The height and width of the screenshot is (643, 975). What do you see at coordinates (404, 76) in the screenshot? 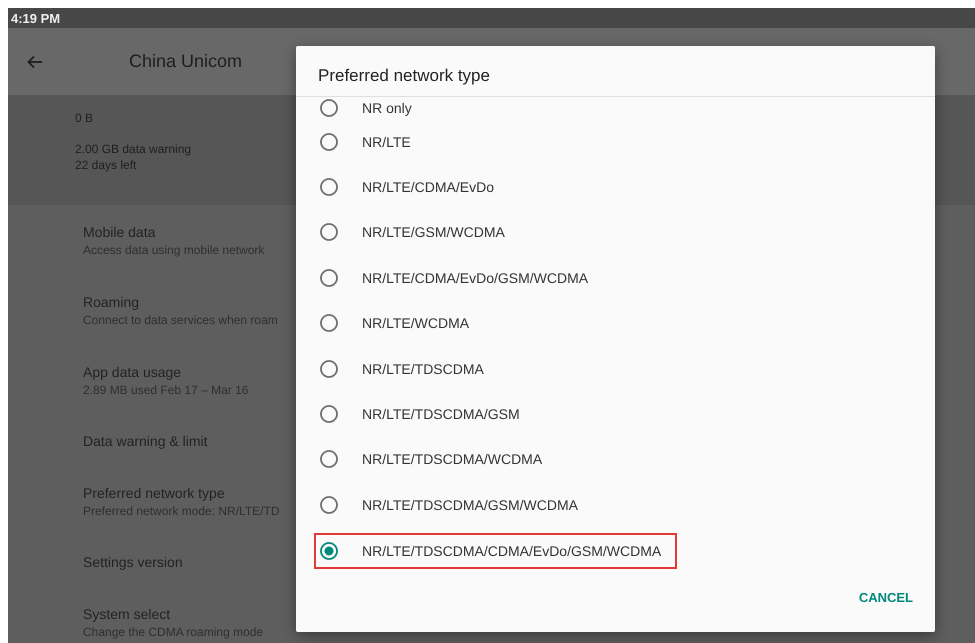
I see `dialog-title: Preferred network type` at bounding box center [404, 76].